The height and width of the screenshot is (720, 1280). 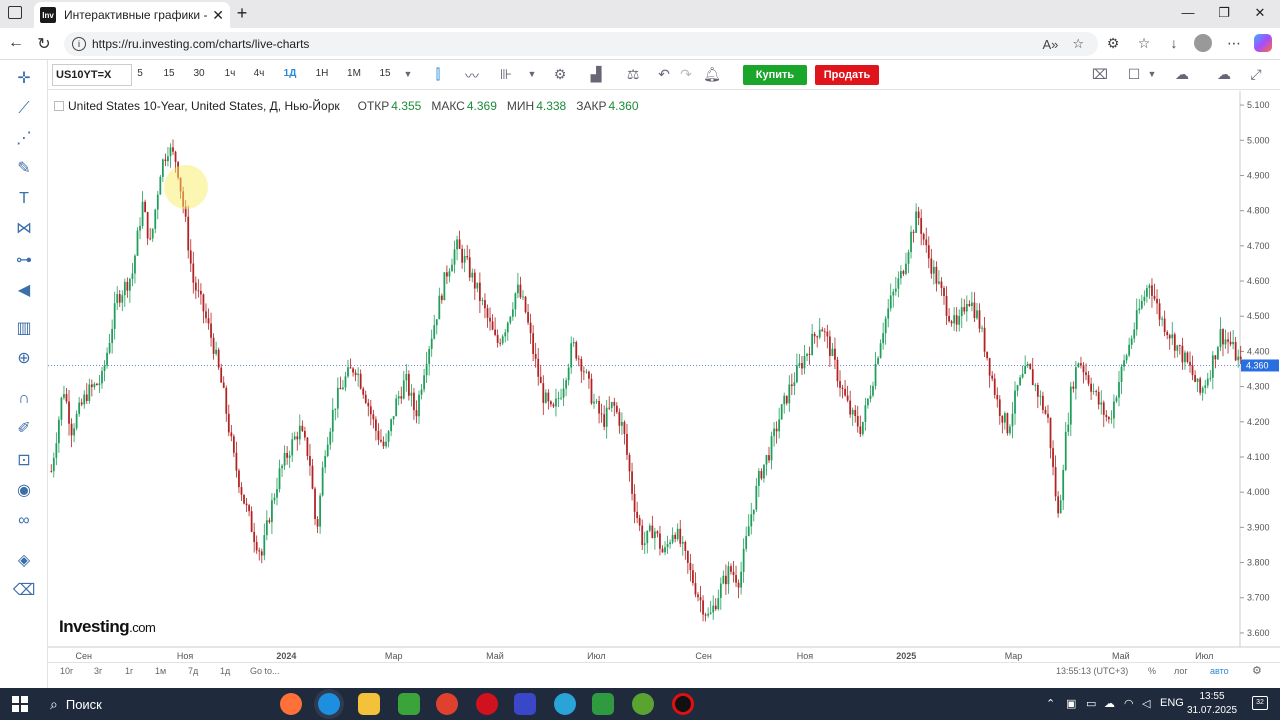 What do you see at coordinates (24, 229) in the screenshot?
I see `pattern-icon: ⋈` at bounding box center [24, 229].